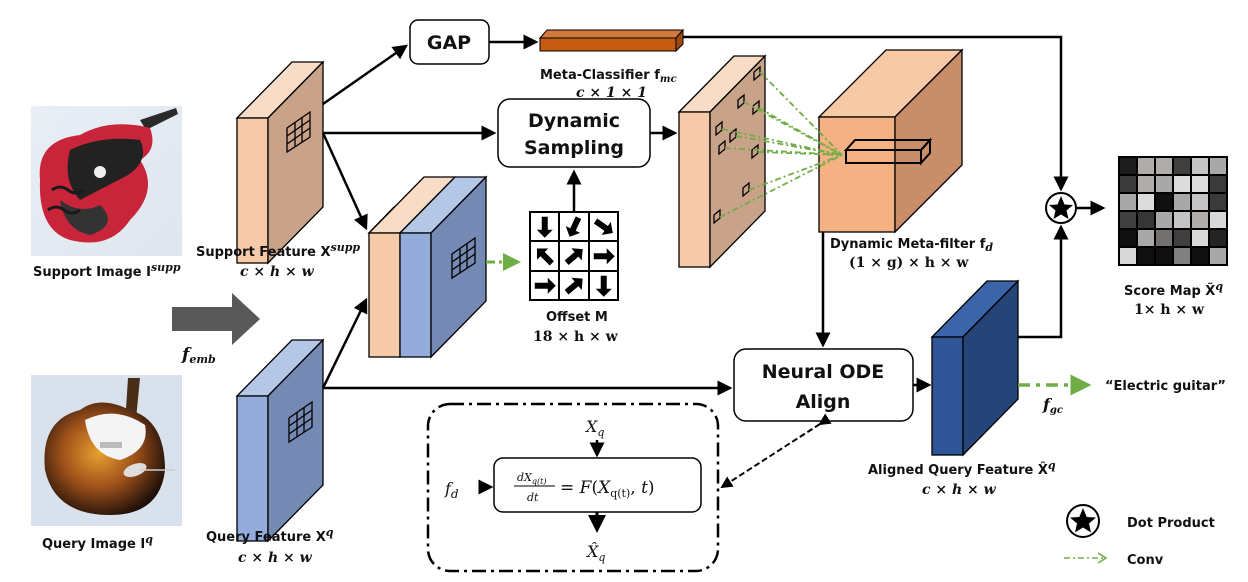  Describe the element at coordinates (594, 428) in the screenshot. I see `ode-inset-input: Xq` at that location.